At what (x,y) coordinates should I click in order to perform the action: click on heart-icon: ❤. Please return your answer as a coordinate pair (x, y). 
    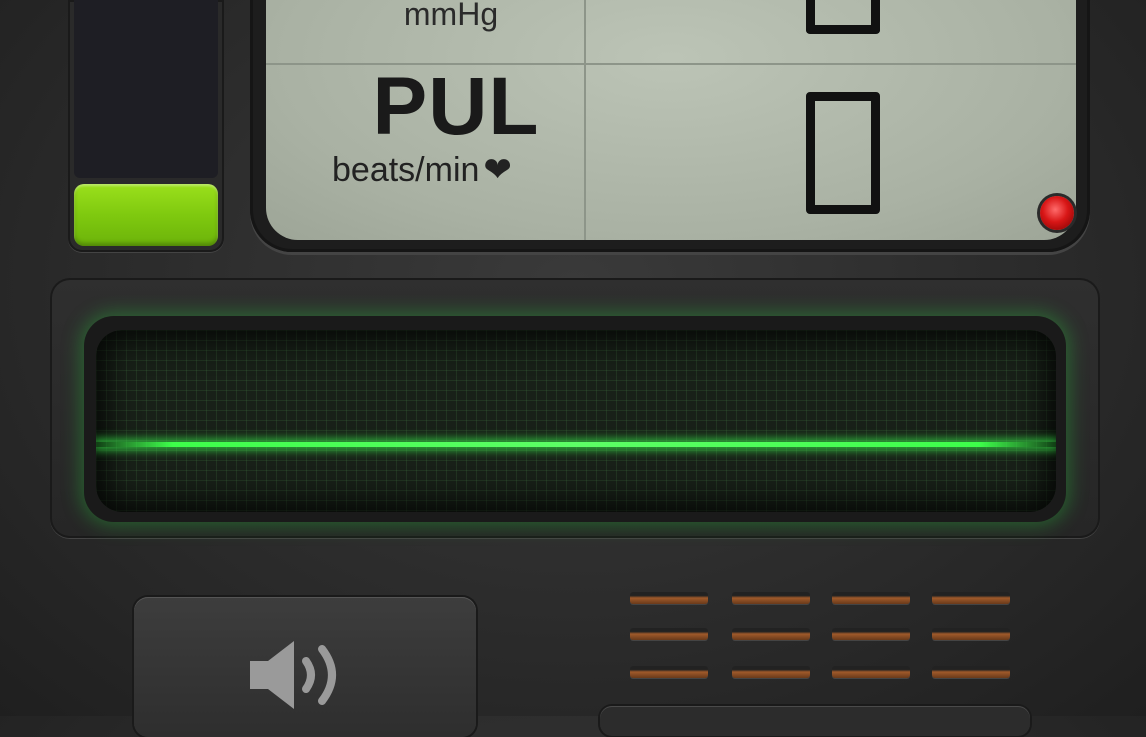
    Looking at the image, I should click on (497, 170).